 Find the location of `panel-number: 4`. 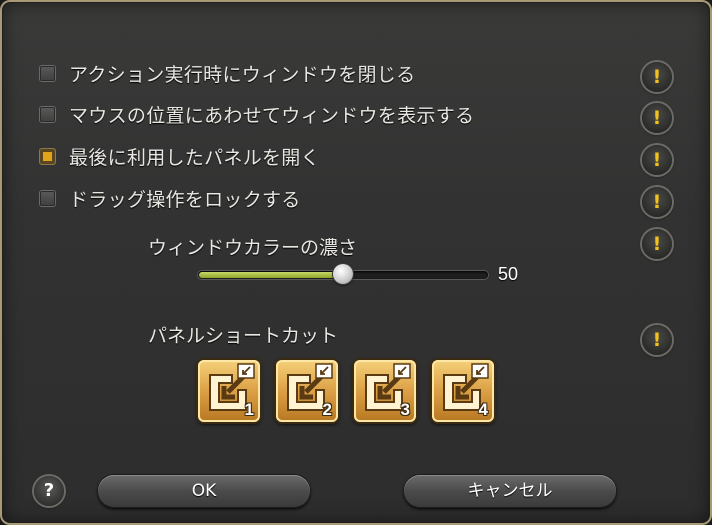

panel-number: 4 is located at coordinates (483, 409).